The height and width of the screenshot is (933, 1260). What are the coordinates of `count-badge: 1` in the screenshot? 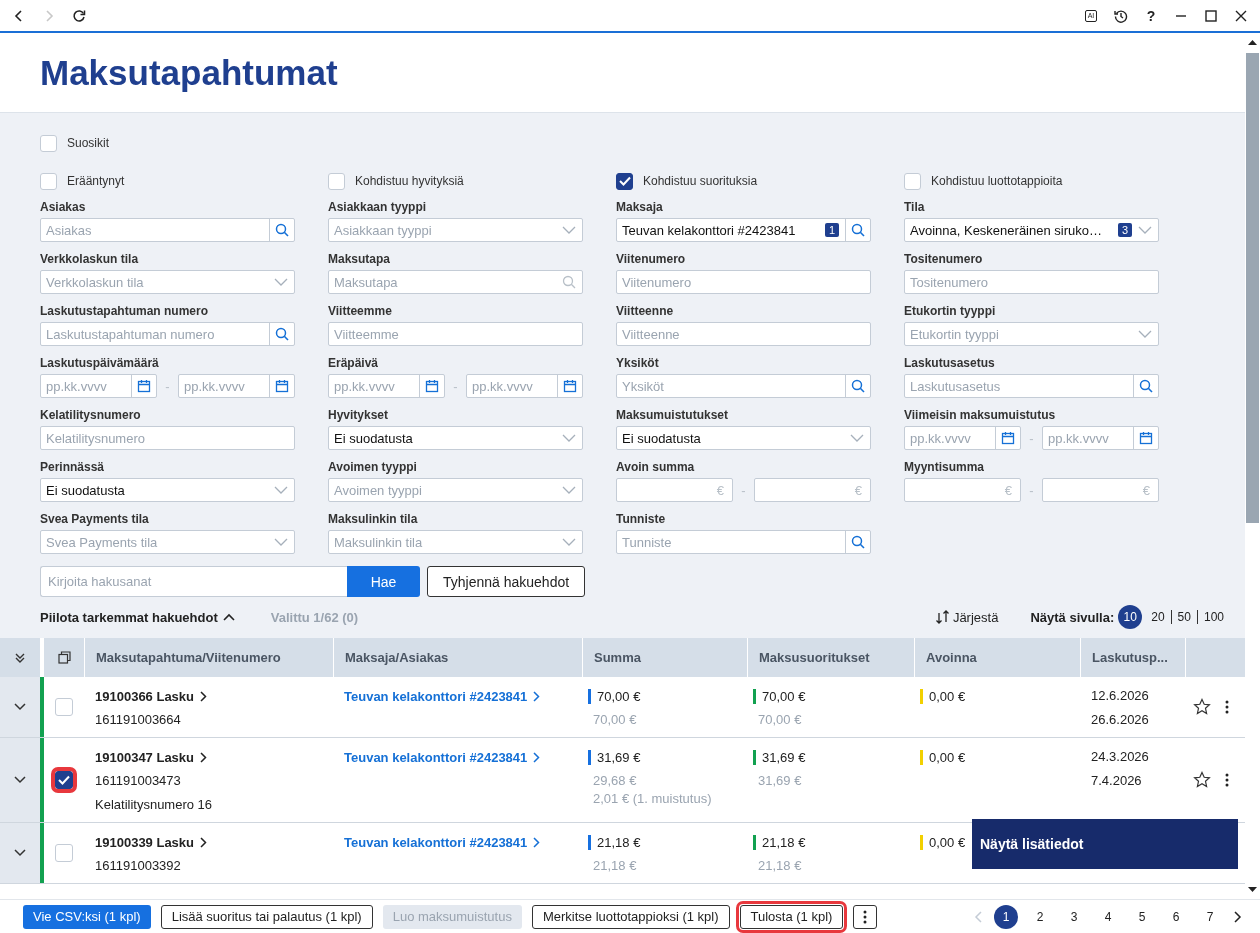 It's located at (831, 230).